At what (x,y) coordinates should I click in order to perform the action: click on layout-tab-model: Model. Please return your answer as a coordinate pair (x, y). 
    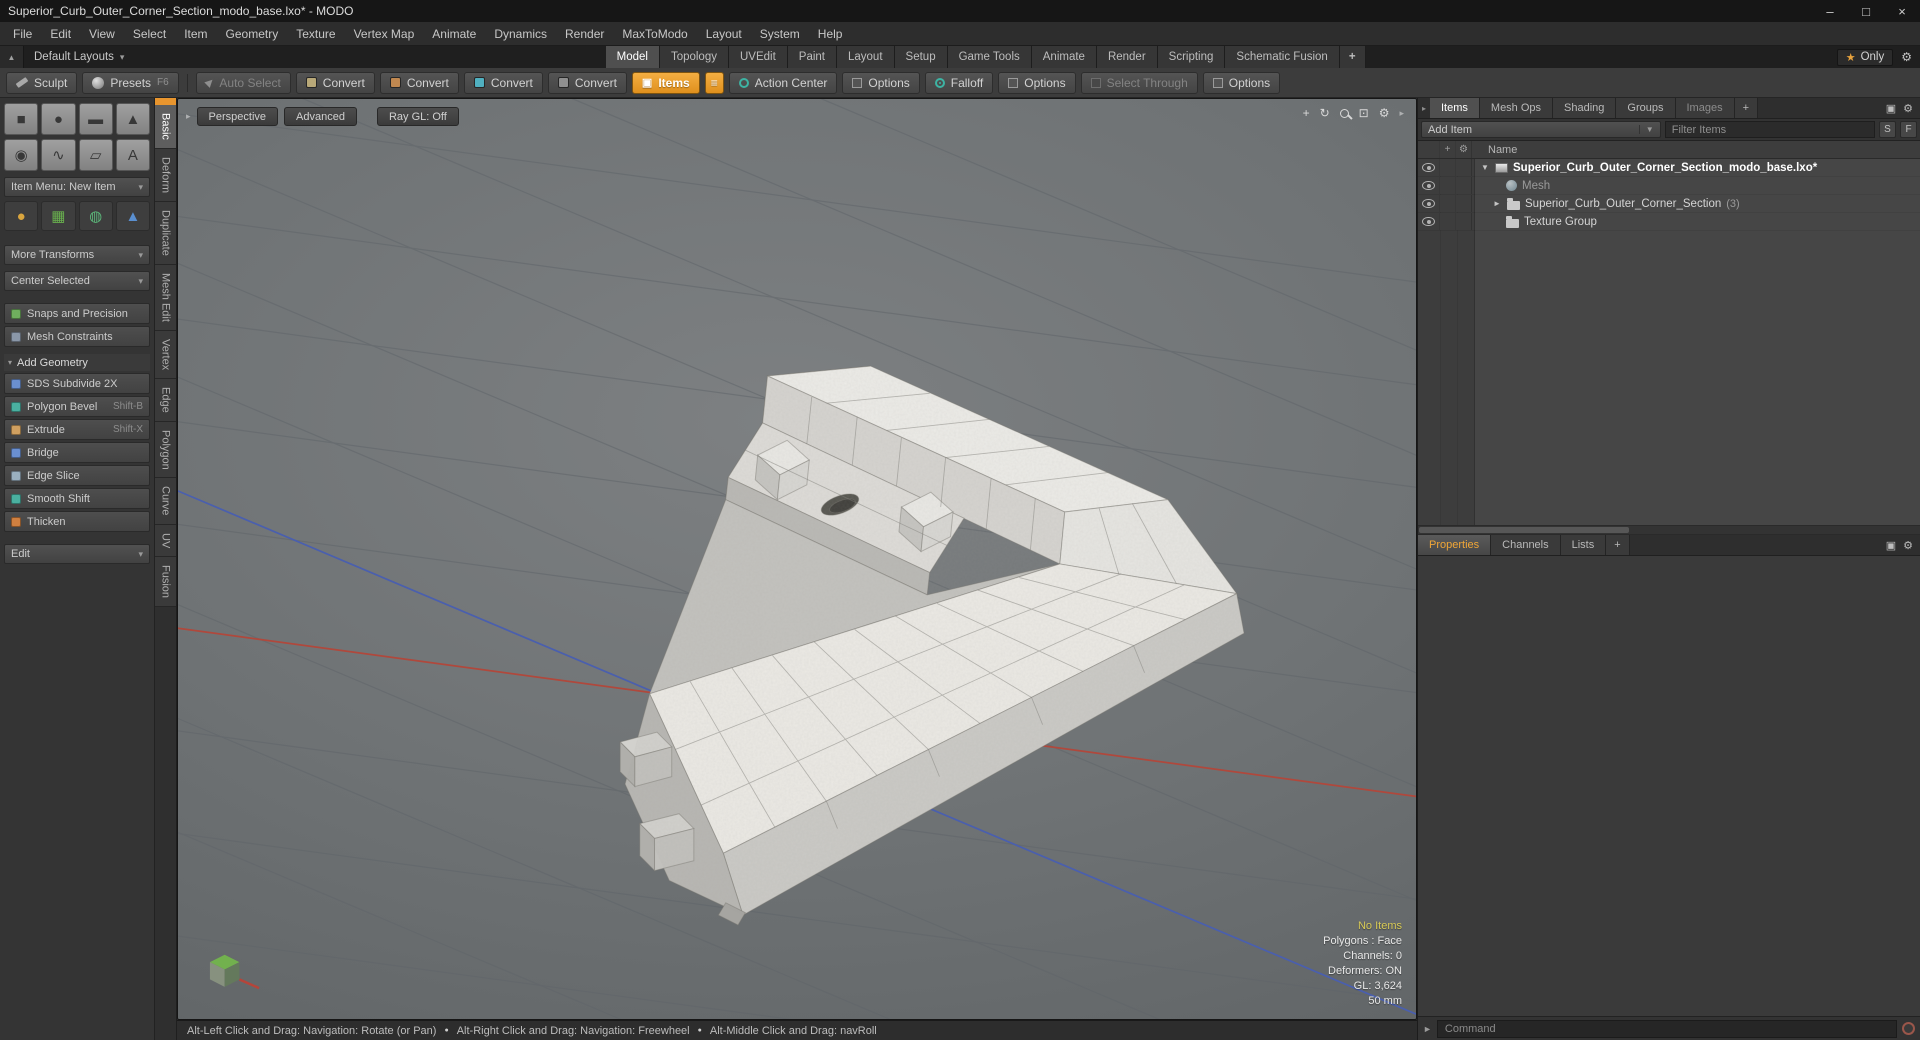
    Looking at the image, I should click on (632, 57).